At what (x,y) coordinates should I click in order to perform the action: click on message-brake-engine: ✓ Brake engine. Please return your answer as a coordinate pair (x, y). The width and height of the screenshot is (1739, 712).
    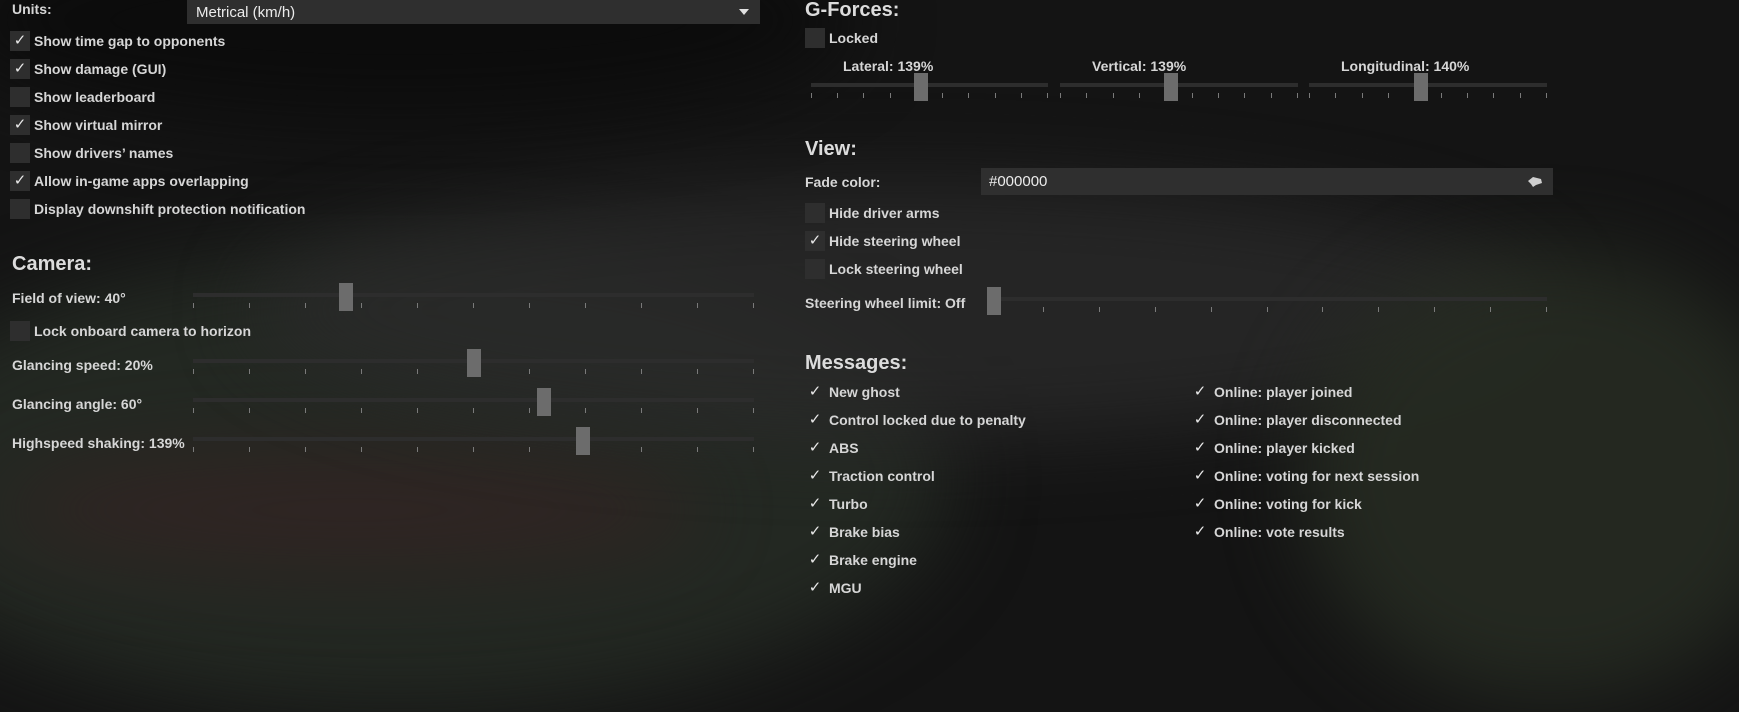
    Looking at the image, I should click on (861, 560).